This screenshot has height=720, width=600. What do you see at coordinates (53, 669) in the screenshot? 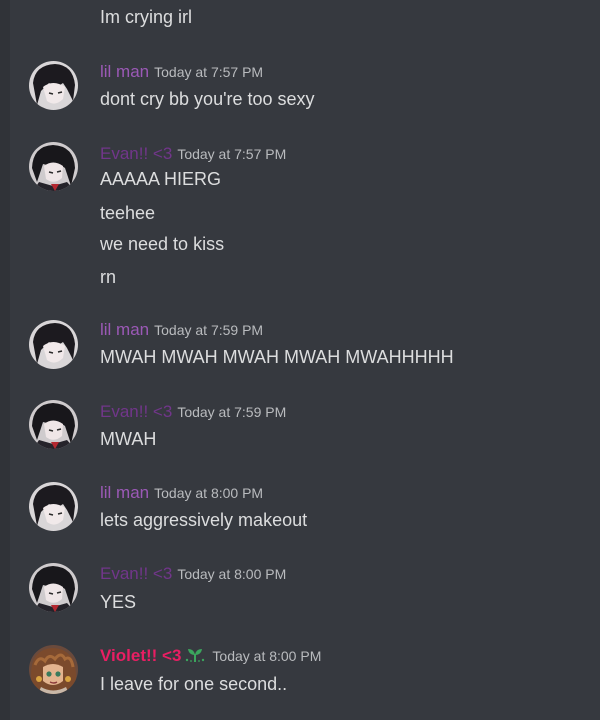
I see `brown-hair-avatar-icon` at bounding box center [53, 669].